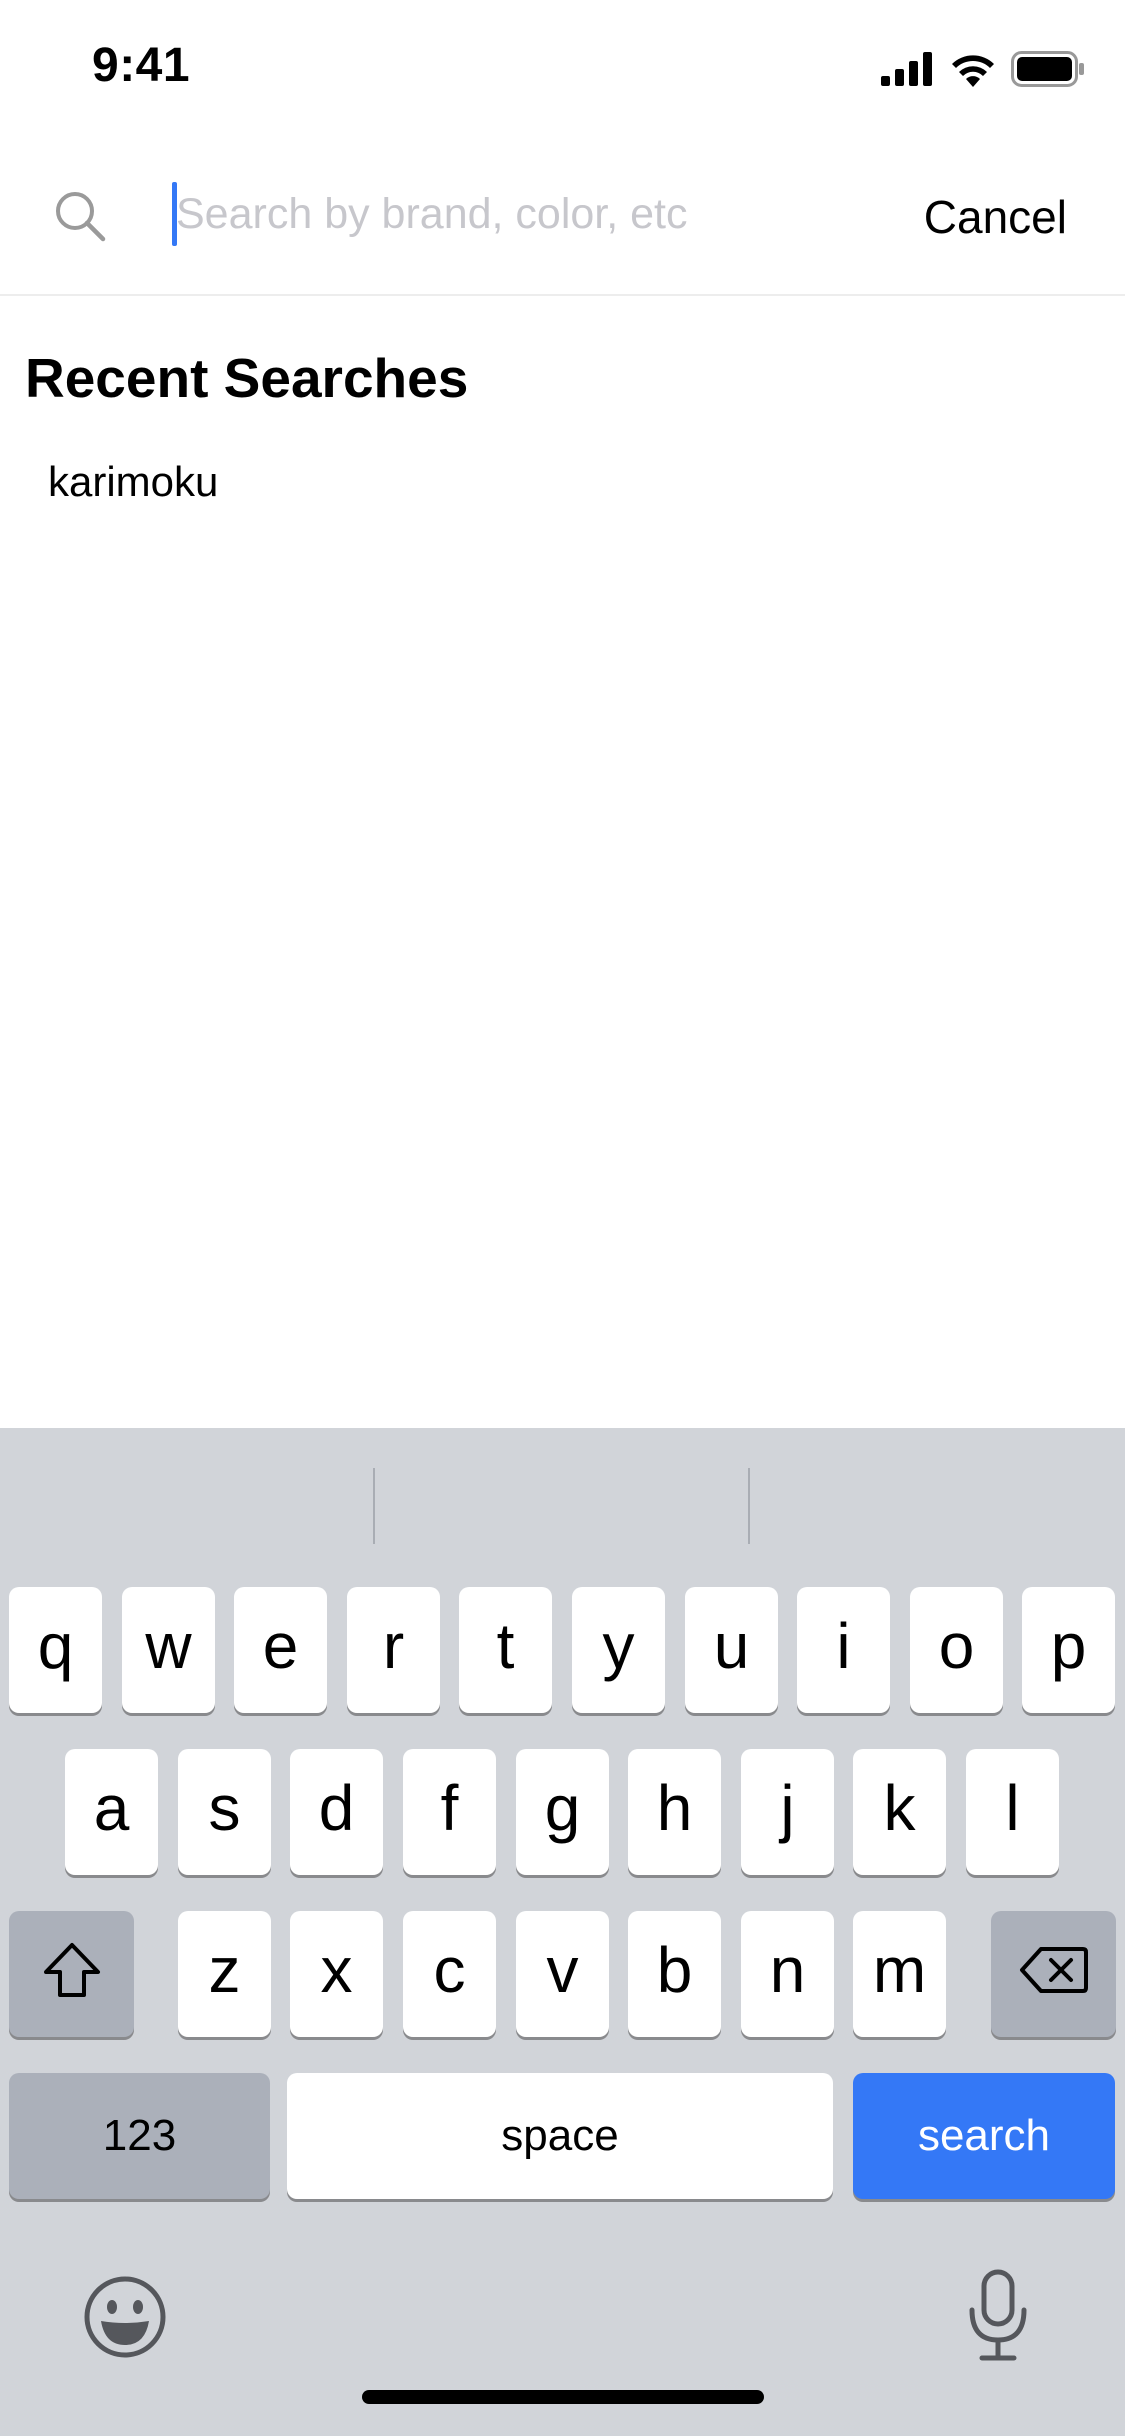 The image size is (1125, 2436). What do you see at coordinates (224, 1812) in the screenshot?
I see `key-s: s` at bounding box center [224, 1812].